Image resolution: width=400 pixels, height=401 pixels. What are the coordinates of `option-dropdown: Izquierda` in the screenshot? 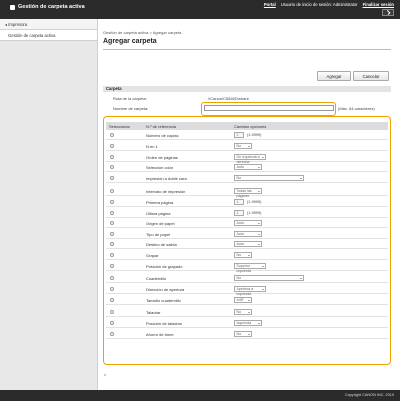 It's located at (248, 323).